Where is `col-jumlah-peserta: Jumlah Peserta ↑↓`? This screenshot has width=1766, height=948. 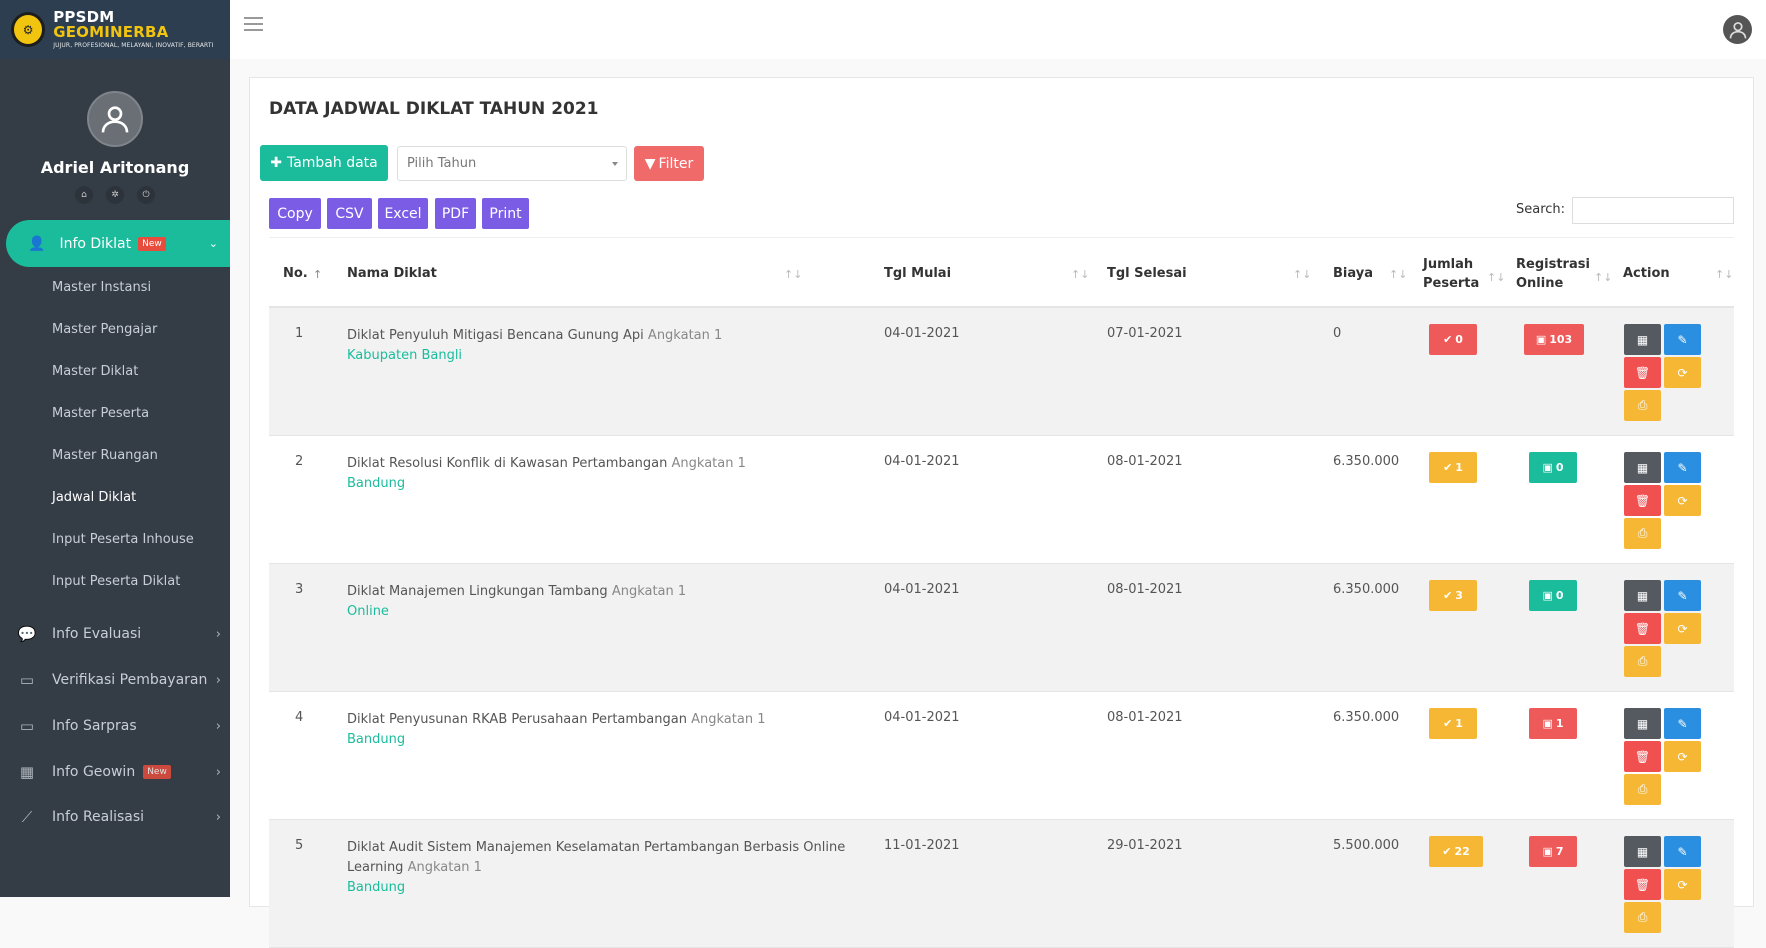 col-jumlah-peserta: Jumlah Peserta ↑↓ is located at coordinates (1464, 273).